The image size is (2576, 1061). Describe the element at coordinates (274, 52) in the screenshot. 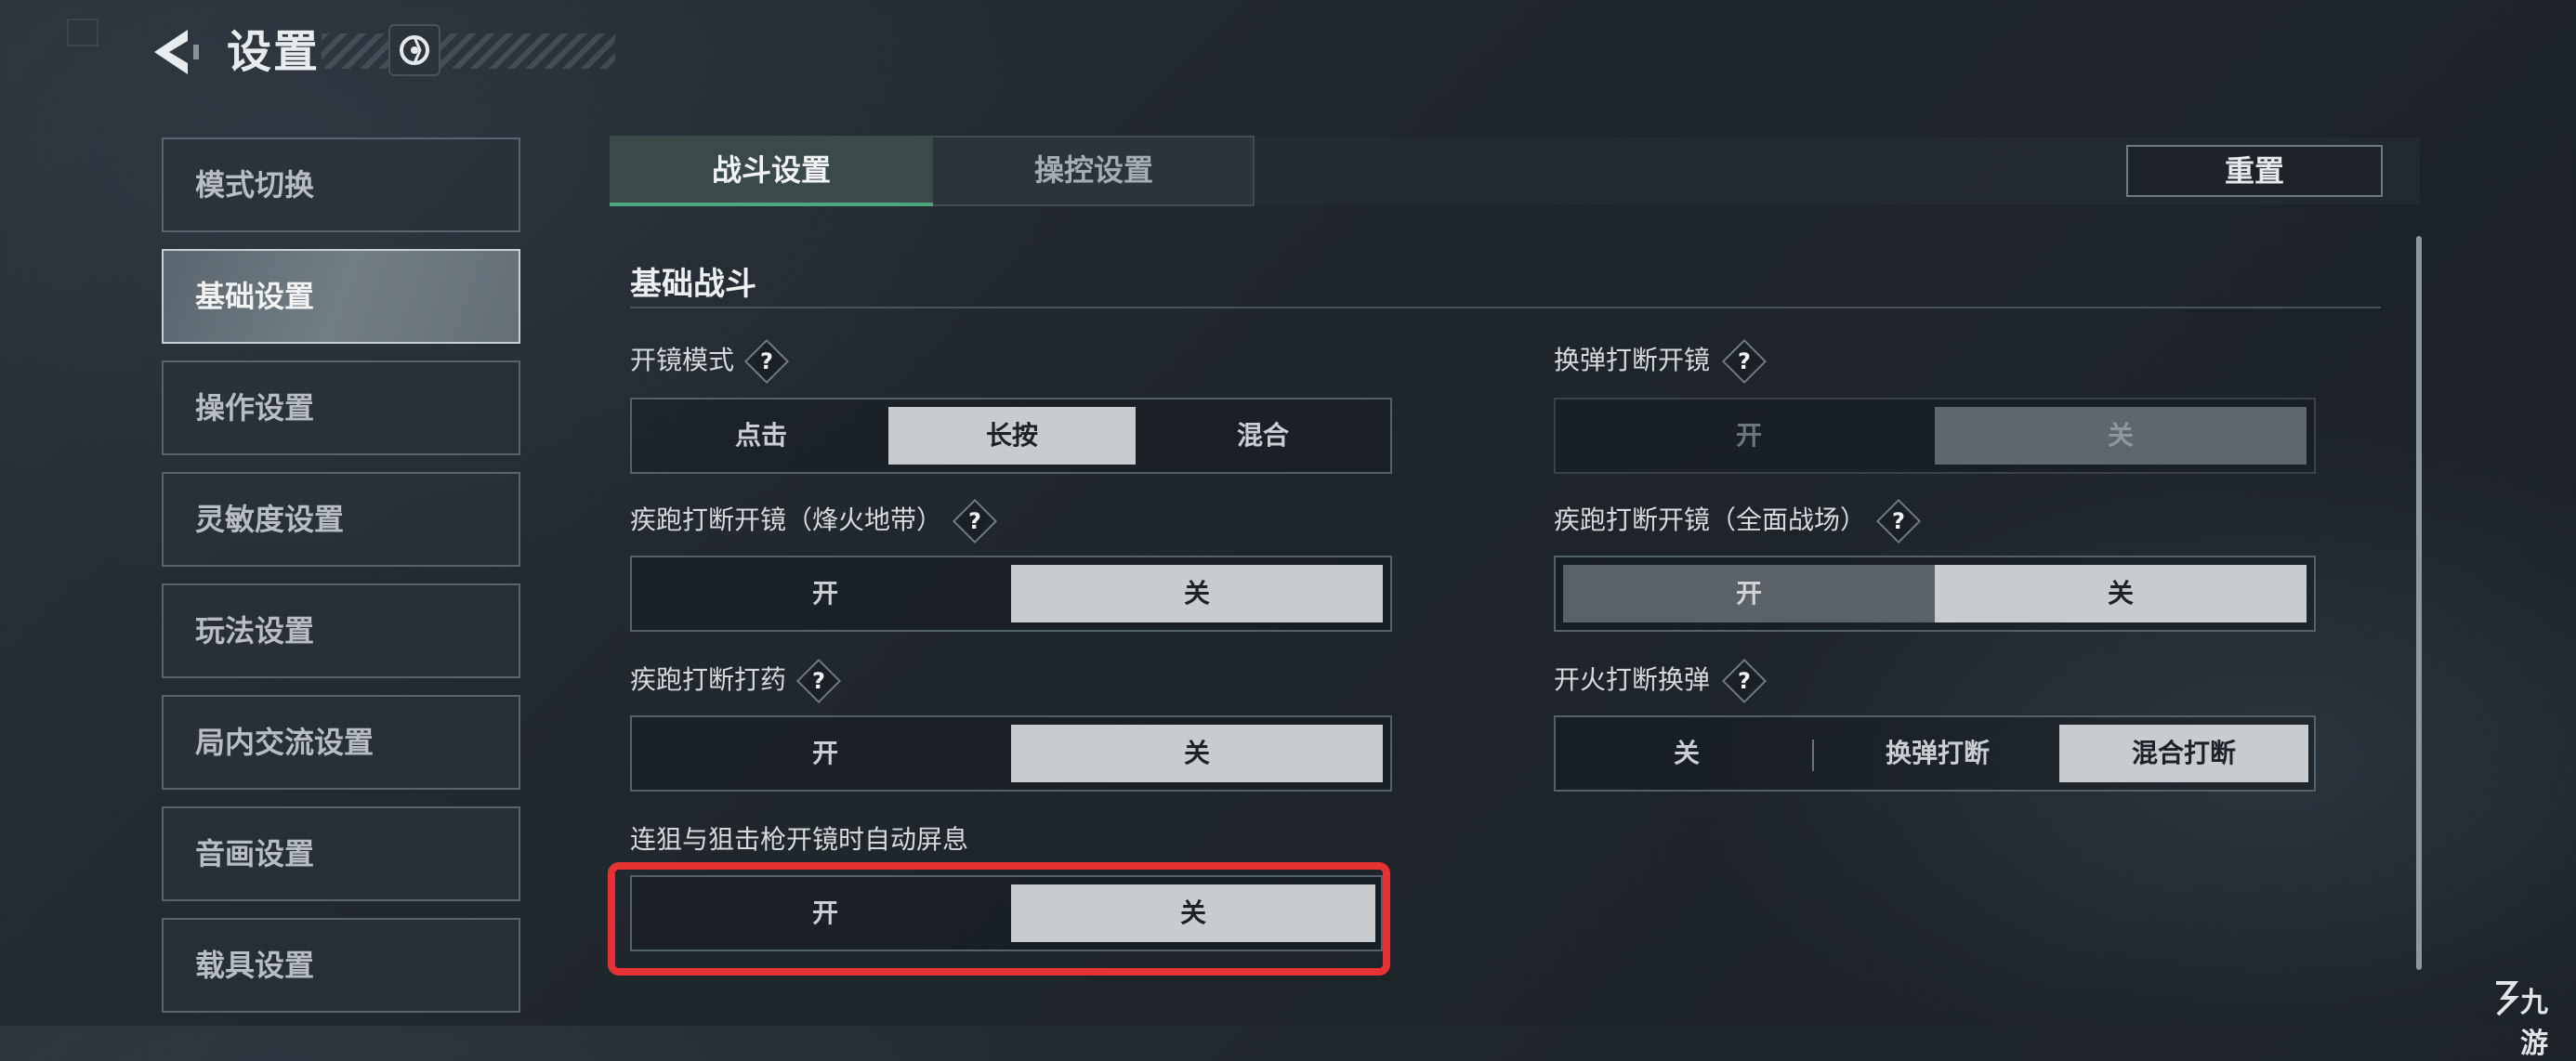

I see `page-title: 设置` at that location.